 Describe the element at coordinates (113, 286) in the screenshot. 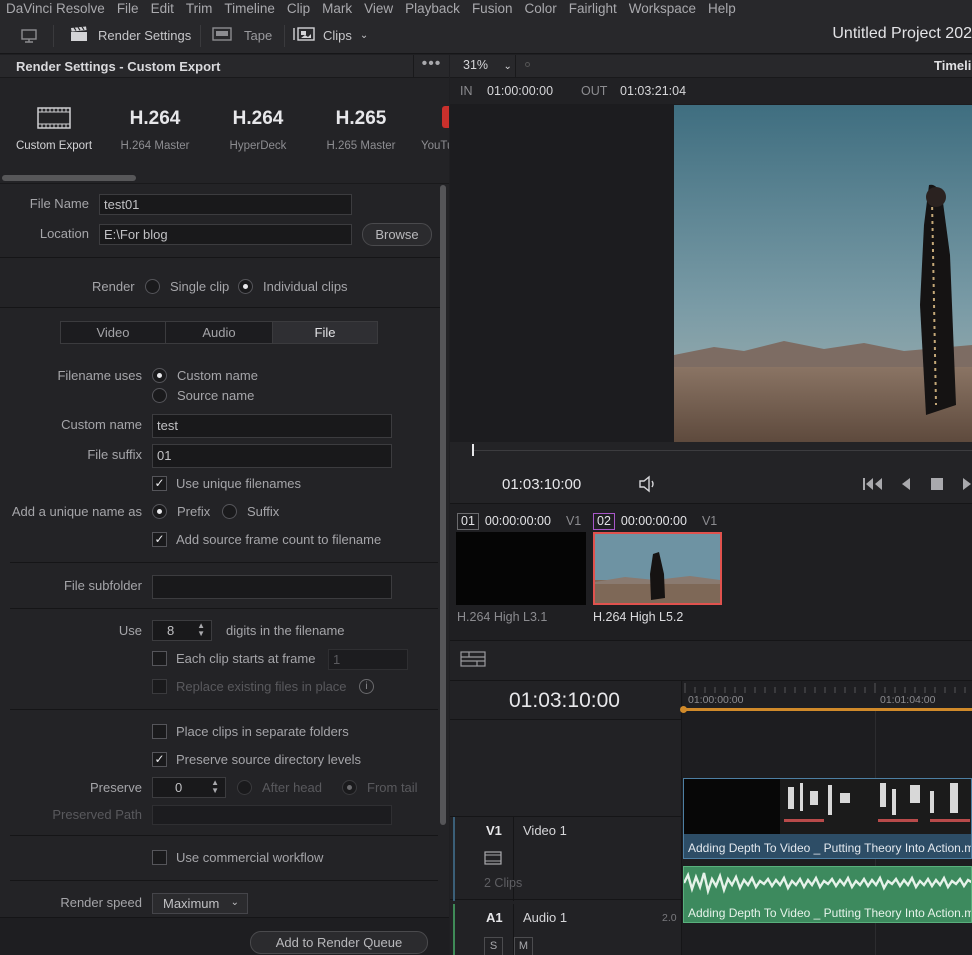

I see `render-mode-label: Render` at that location.